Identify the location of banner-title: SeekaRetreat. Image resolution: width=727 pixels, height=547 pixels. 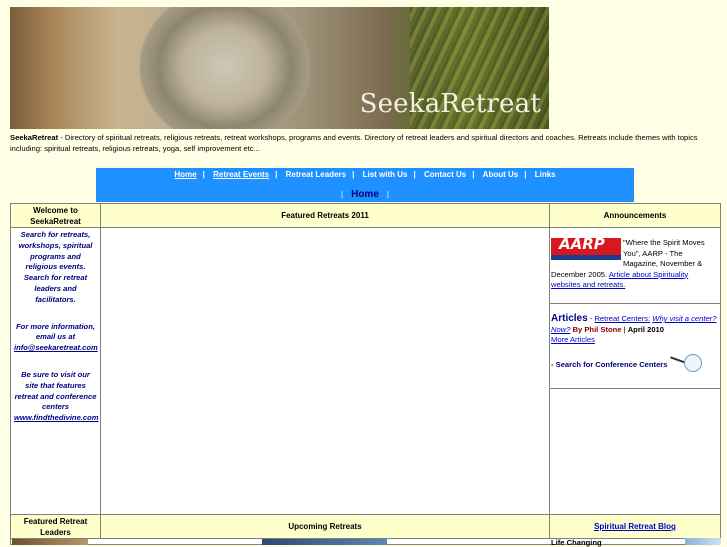
(450, 104).